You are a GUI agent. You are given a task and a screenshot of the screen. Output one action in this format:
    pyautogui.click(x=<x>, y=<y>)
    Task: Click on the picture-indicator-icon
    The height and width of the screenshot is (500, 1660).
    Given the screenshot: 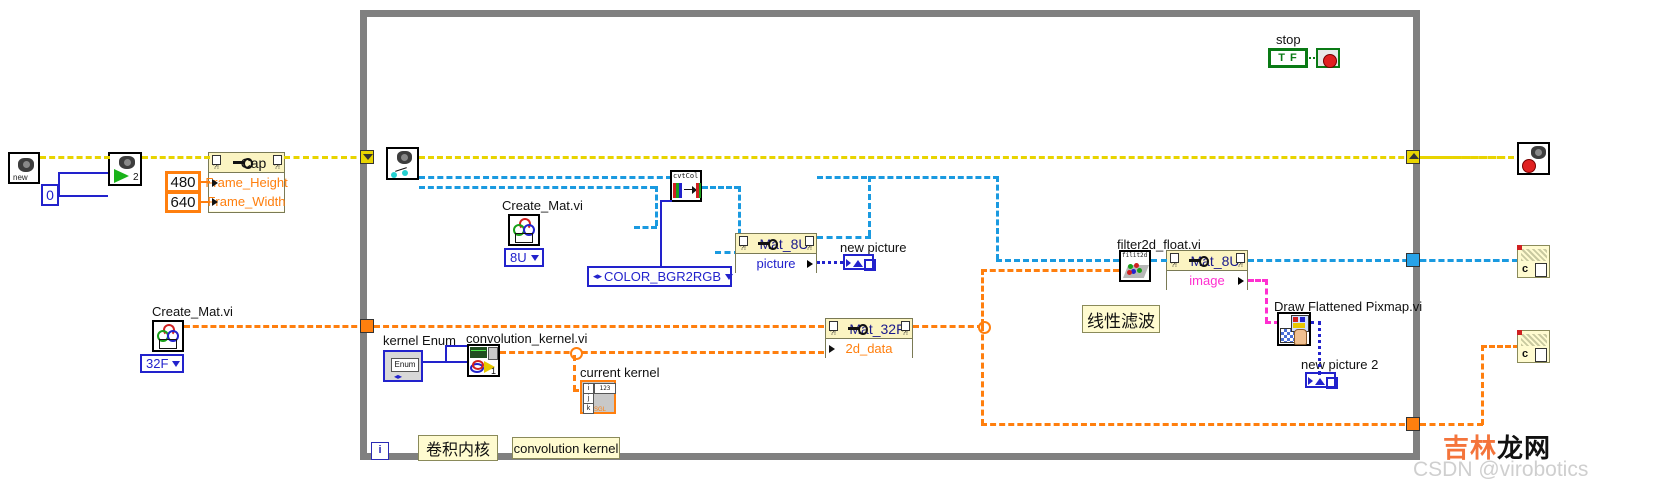 What is the action you would take?
    pyautogui.click(x=861, y=264)
    